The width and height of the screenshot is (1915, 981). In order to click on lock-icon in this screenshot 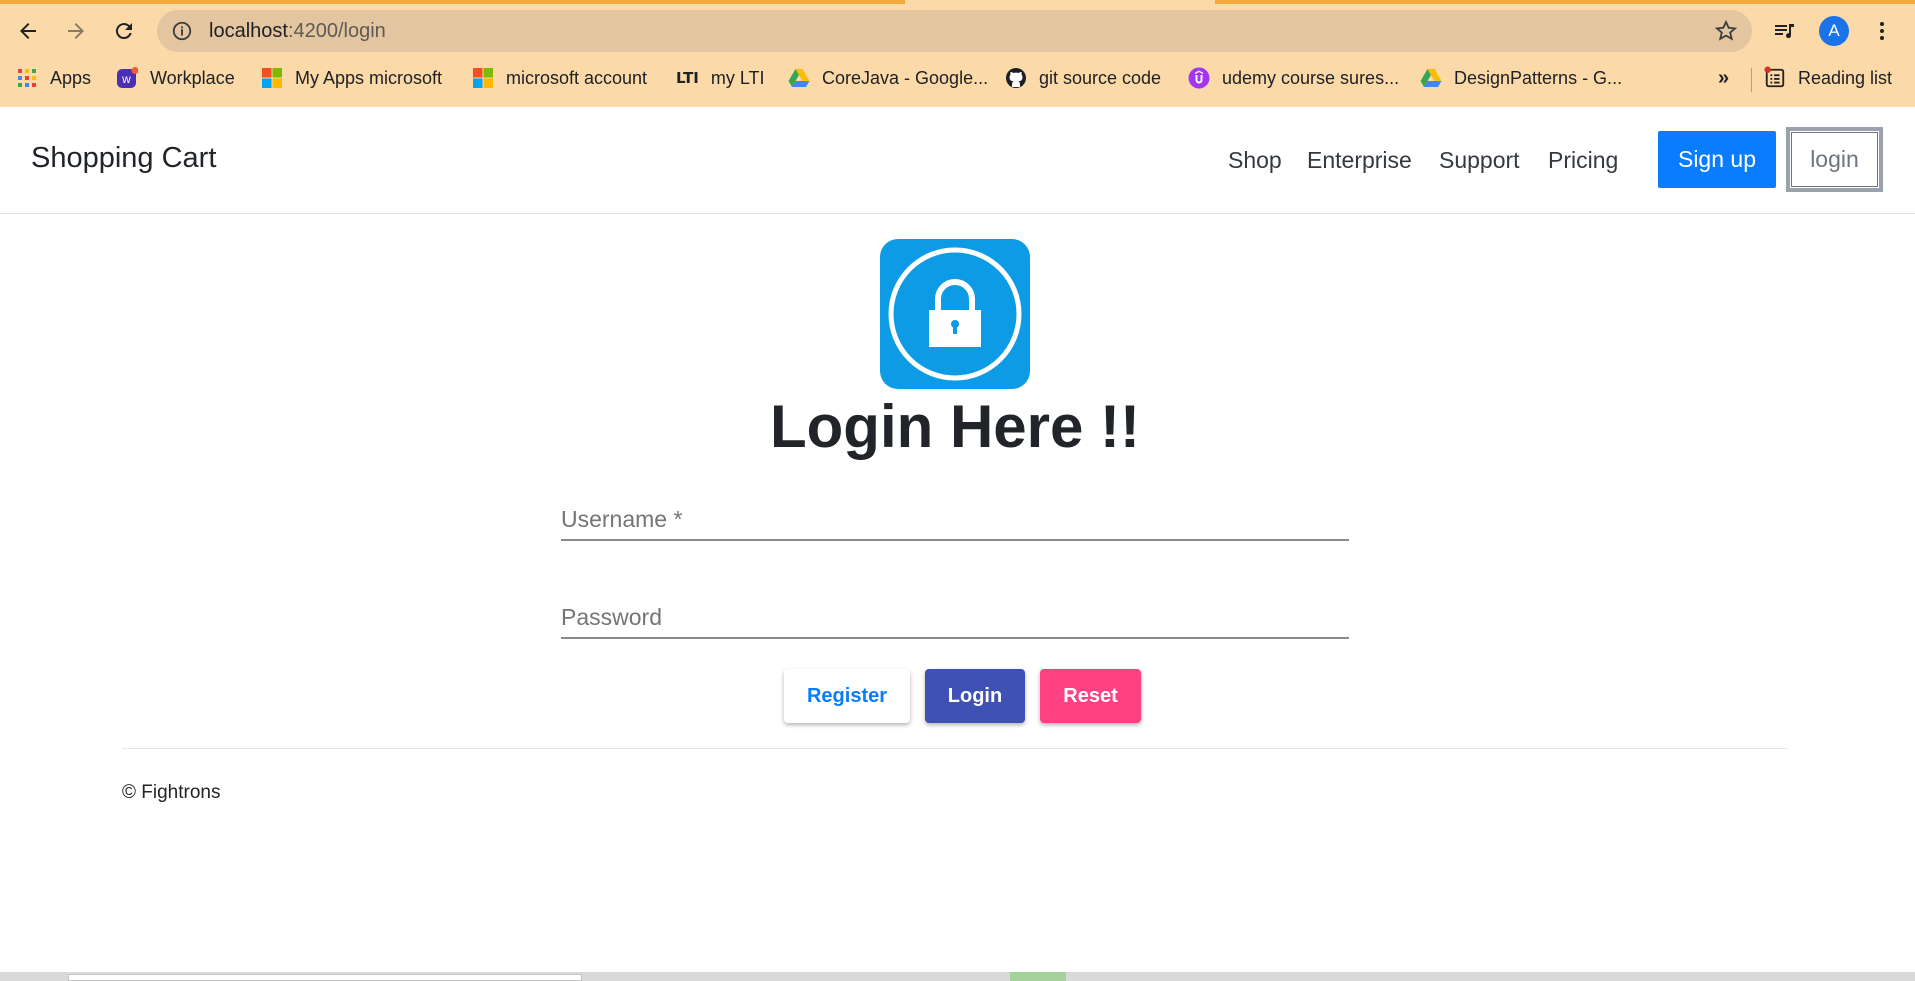, I will do `click(955, 314)`.